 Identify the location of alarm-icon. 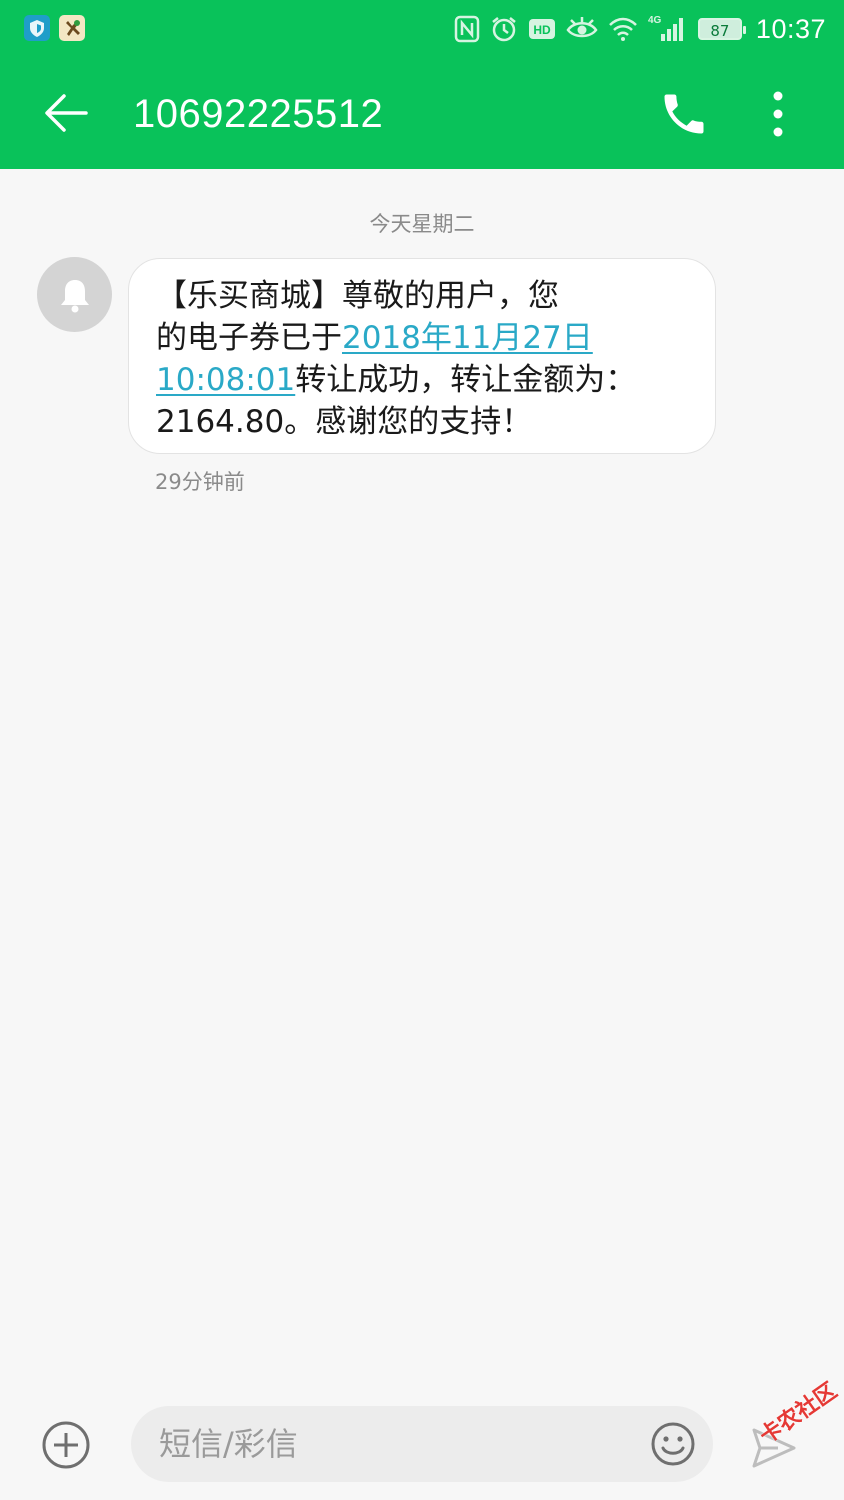
(504, 29).